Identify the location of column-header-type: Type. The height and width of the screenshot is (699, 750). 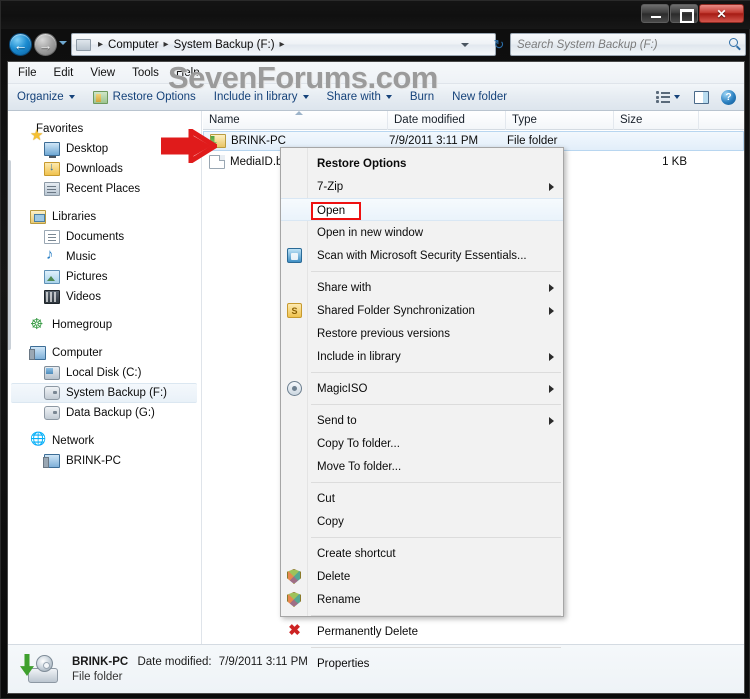
(560, 120).